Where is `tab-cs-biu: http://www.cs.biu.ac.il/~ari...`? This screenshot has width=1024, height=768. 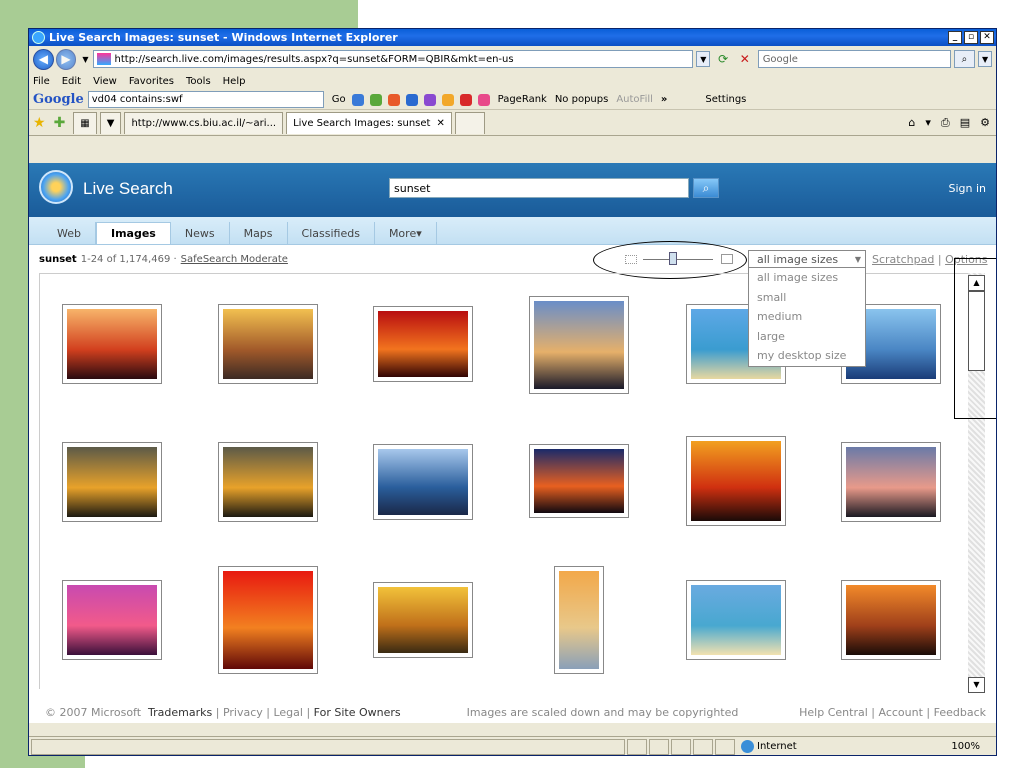
tab-cs-biu: http://www.cs.biu.ac.il/~ari... is located at coordinates (204, 122).